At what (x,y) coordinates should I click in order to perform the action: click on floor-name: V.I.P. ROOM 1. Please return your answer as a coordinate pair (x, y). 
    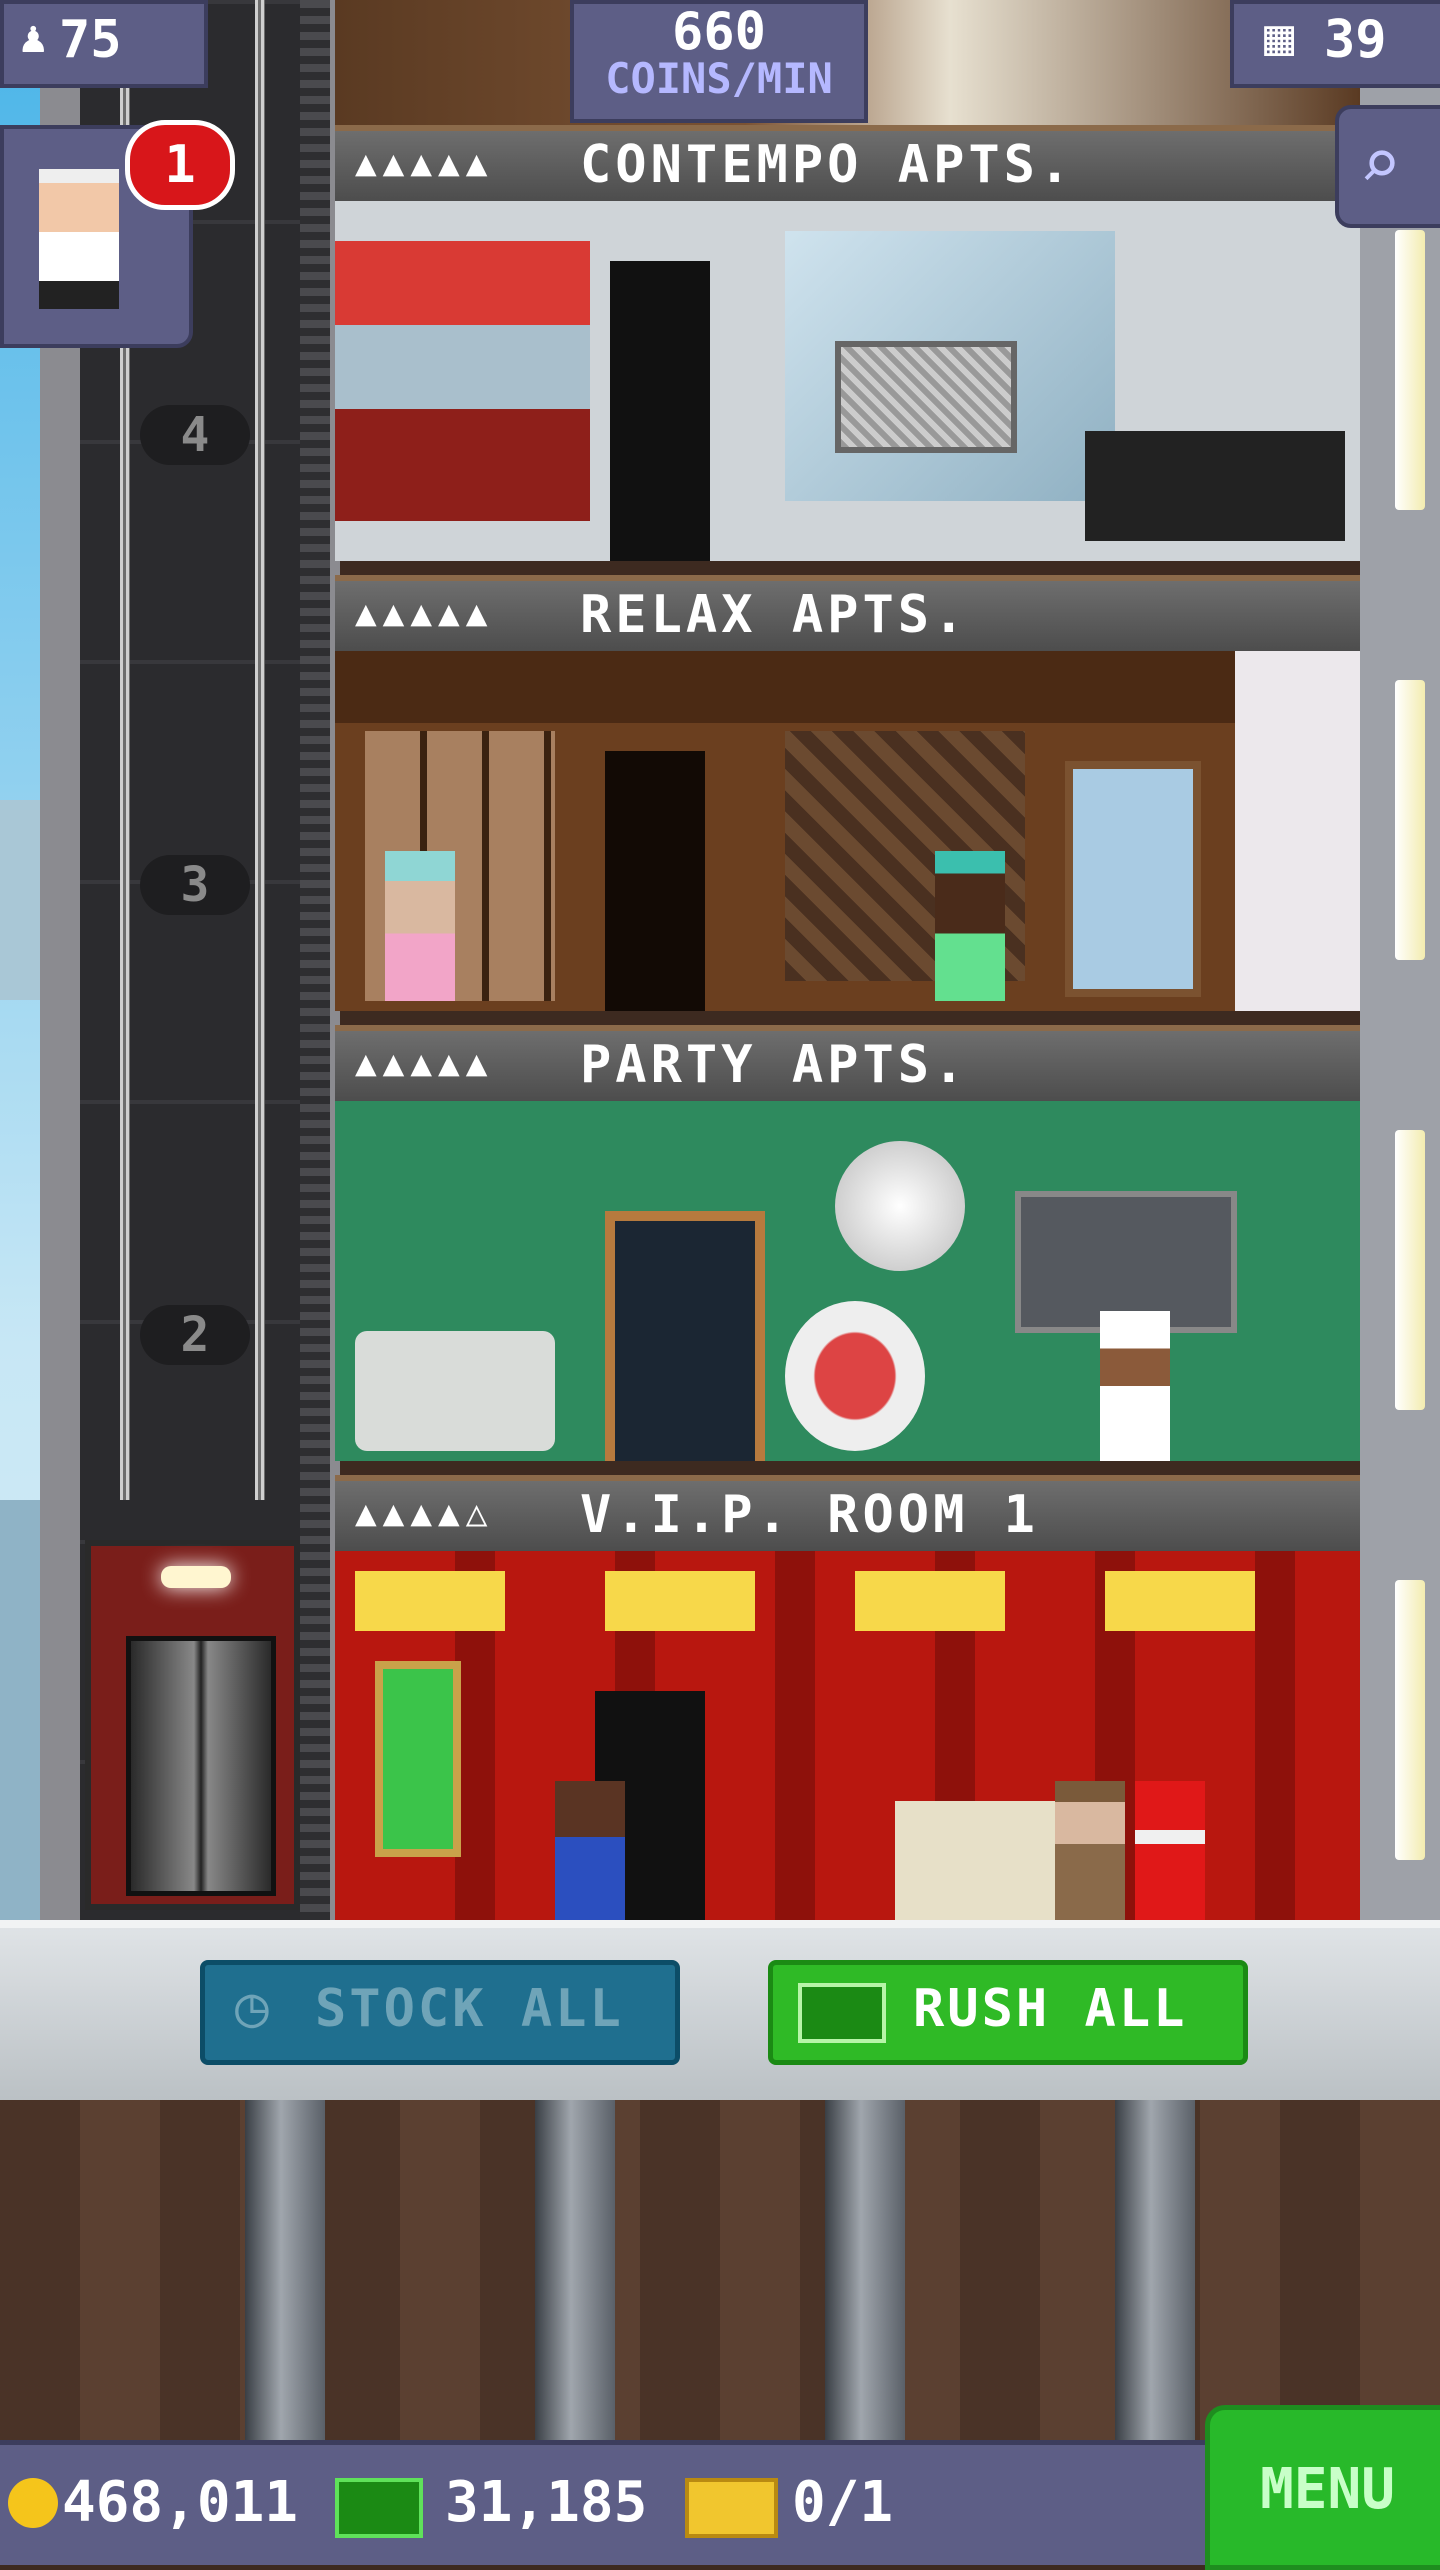
    Looking at the image, I should click on (809, 1515).